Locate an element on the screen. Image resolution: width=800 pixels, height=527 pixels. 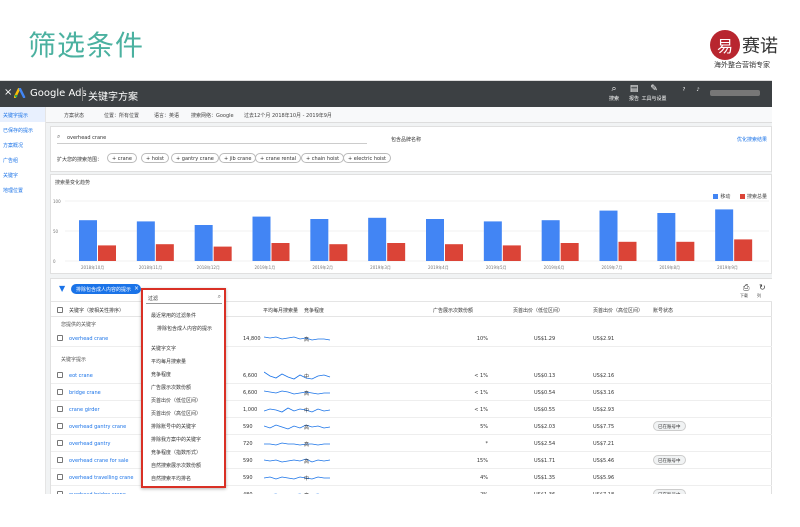
filter-option: 竞争程度（指数形式） is located at coordinates (176, 452).